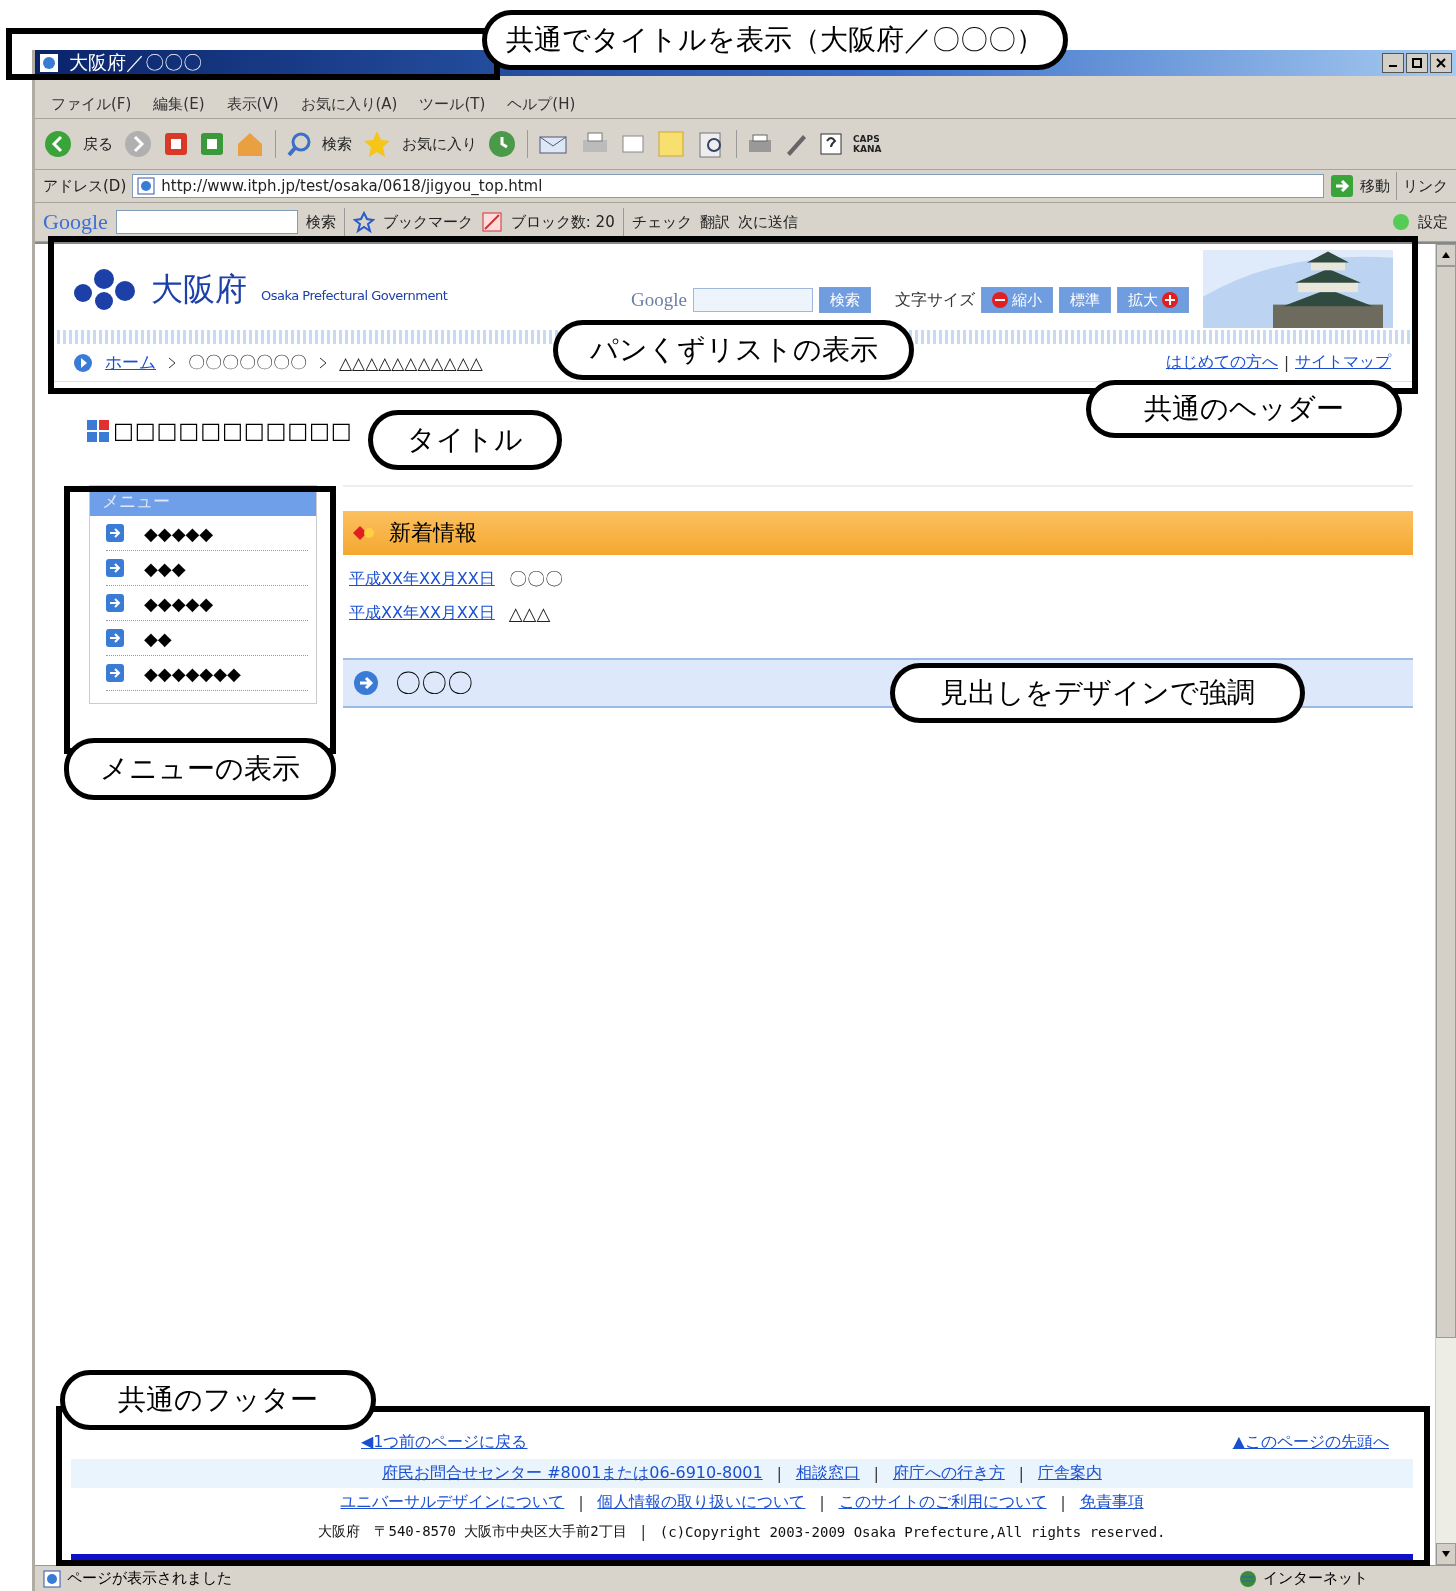 The height and width of the screenshot is (1591, 1456). What do you see at coordinates (948, 1473) in the screenshot?
I see `footer-link: 府庁への行き方` at bounding box center [948, 1473].